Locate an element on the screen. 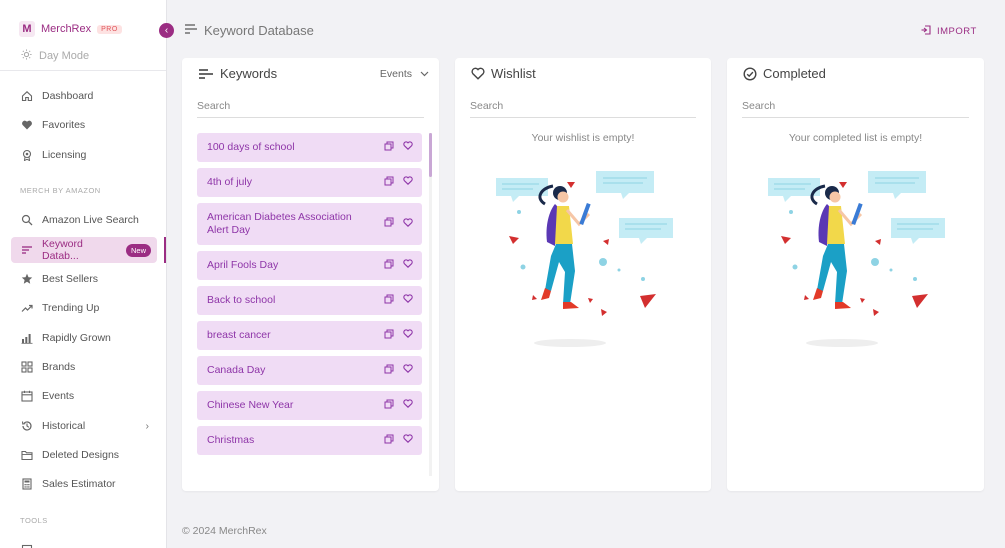 This screenshot has width=1005, height=548. sidebar-item-trending-up: Trending Up is located at coordinates (84, 308).